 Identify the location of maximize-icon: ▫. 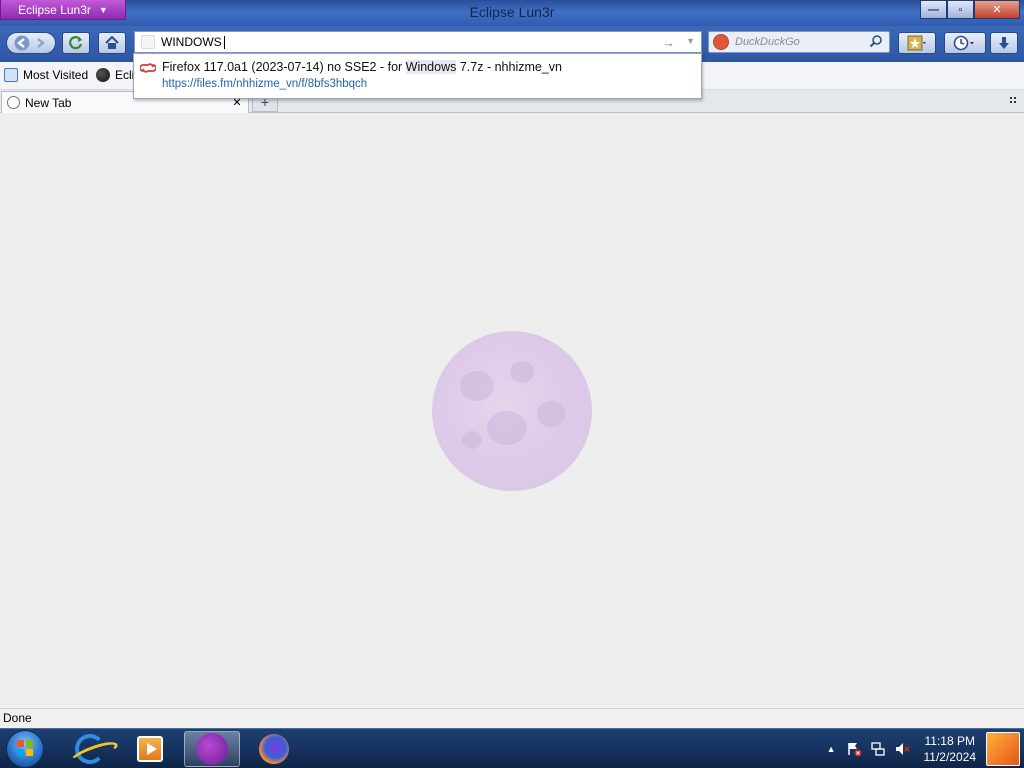
(960, 9).